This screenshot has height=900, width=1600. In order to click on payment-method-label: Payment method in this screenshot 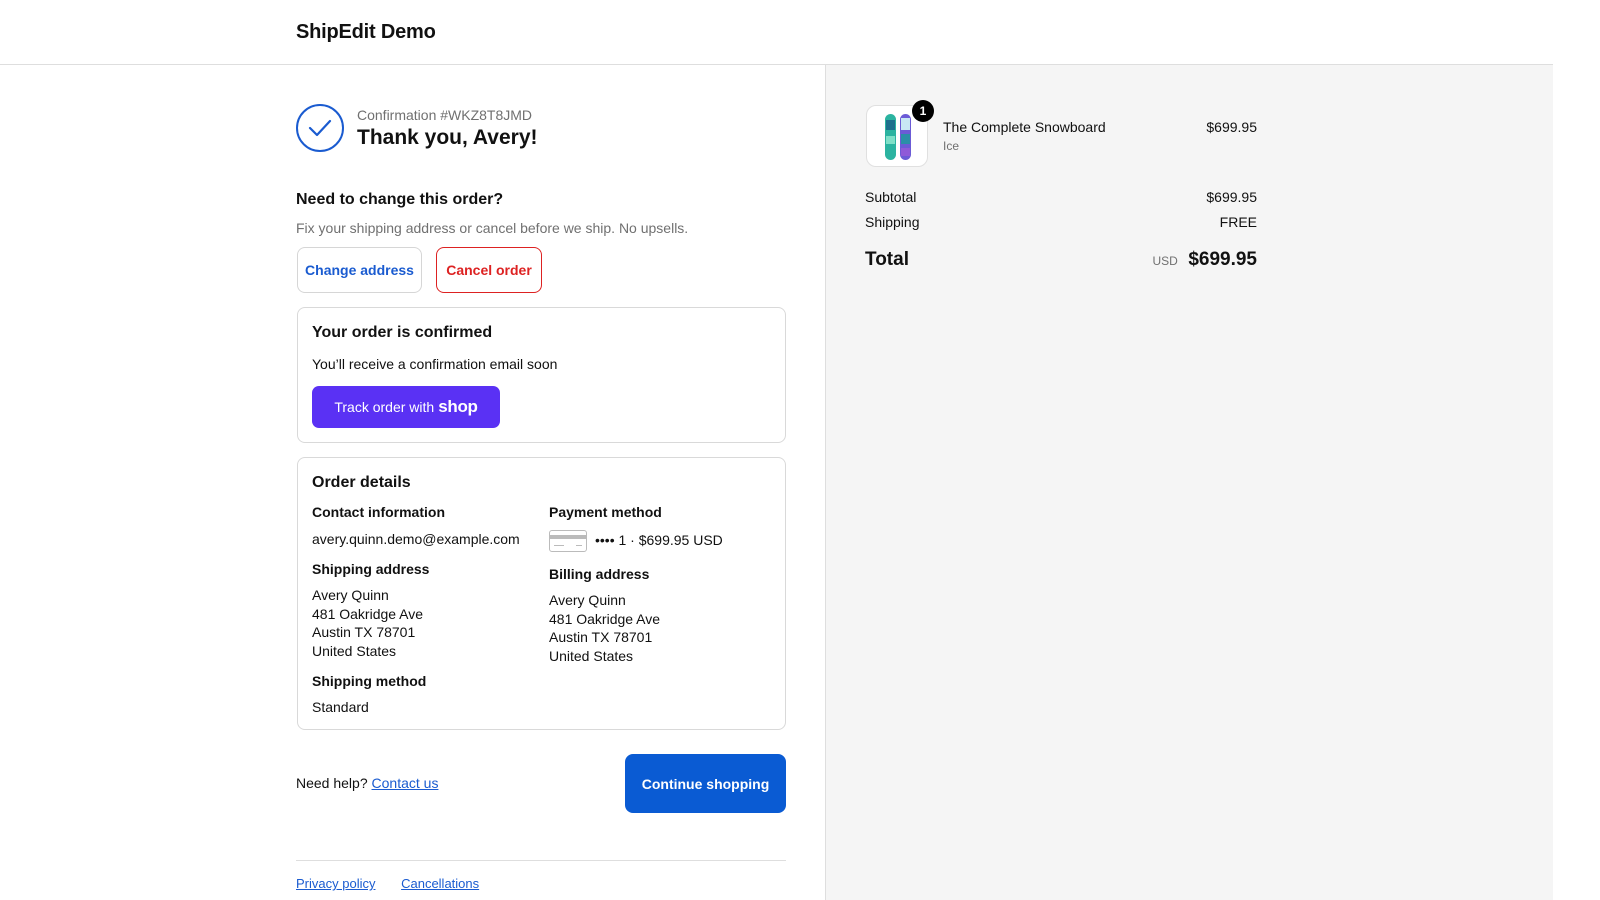, I will do `click(605, 512)`.